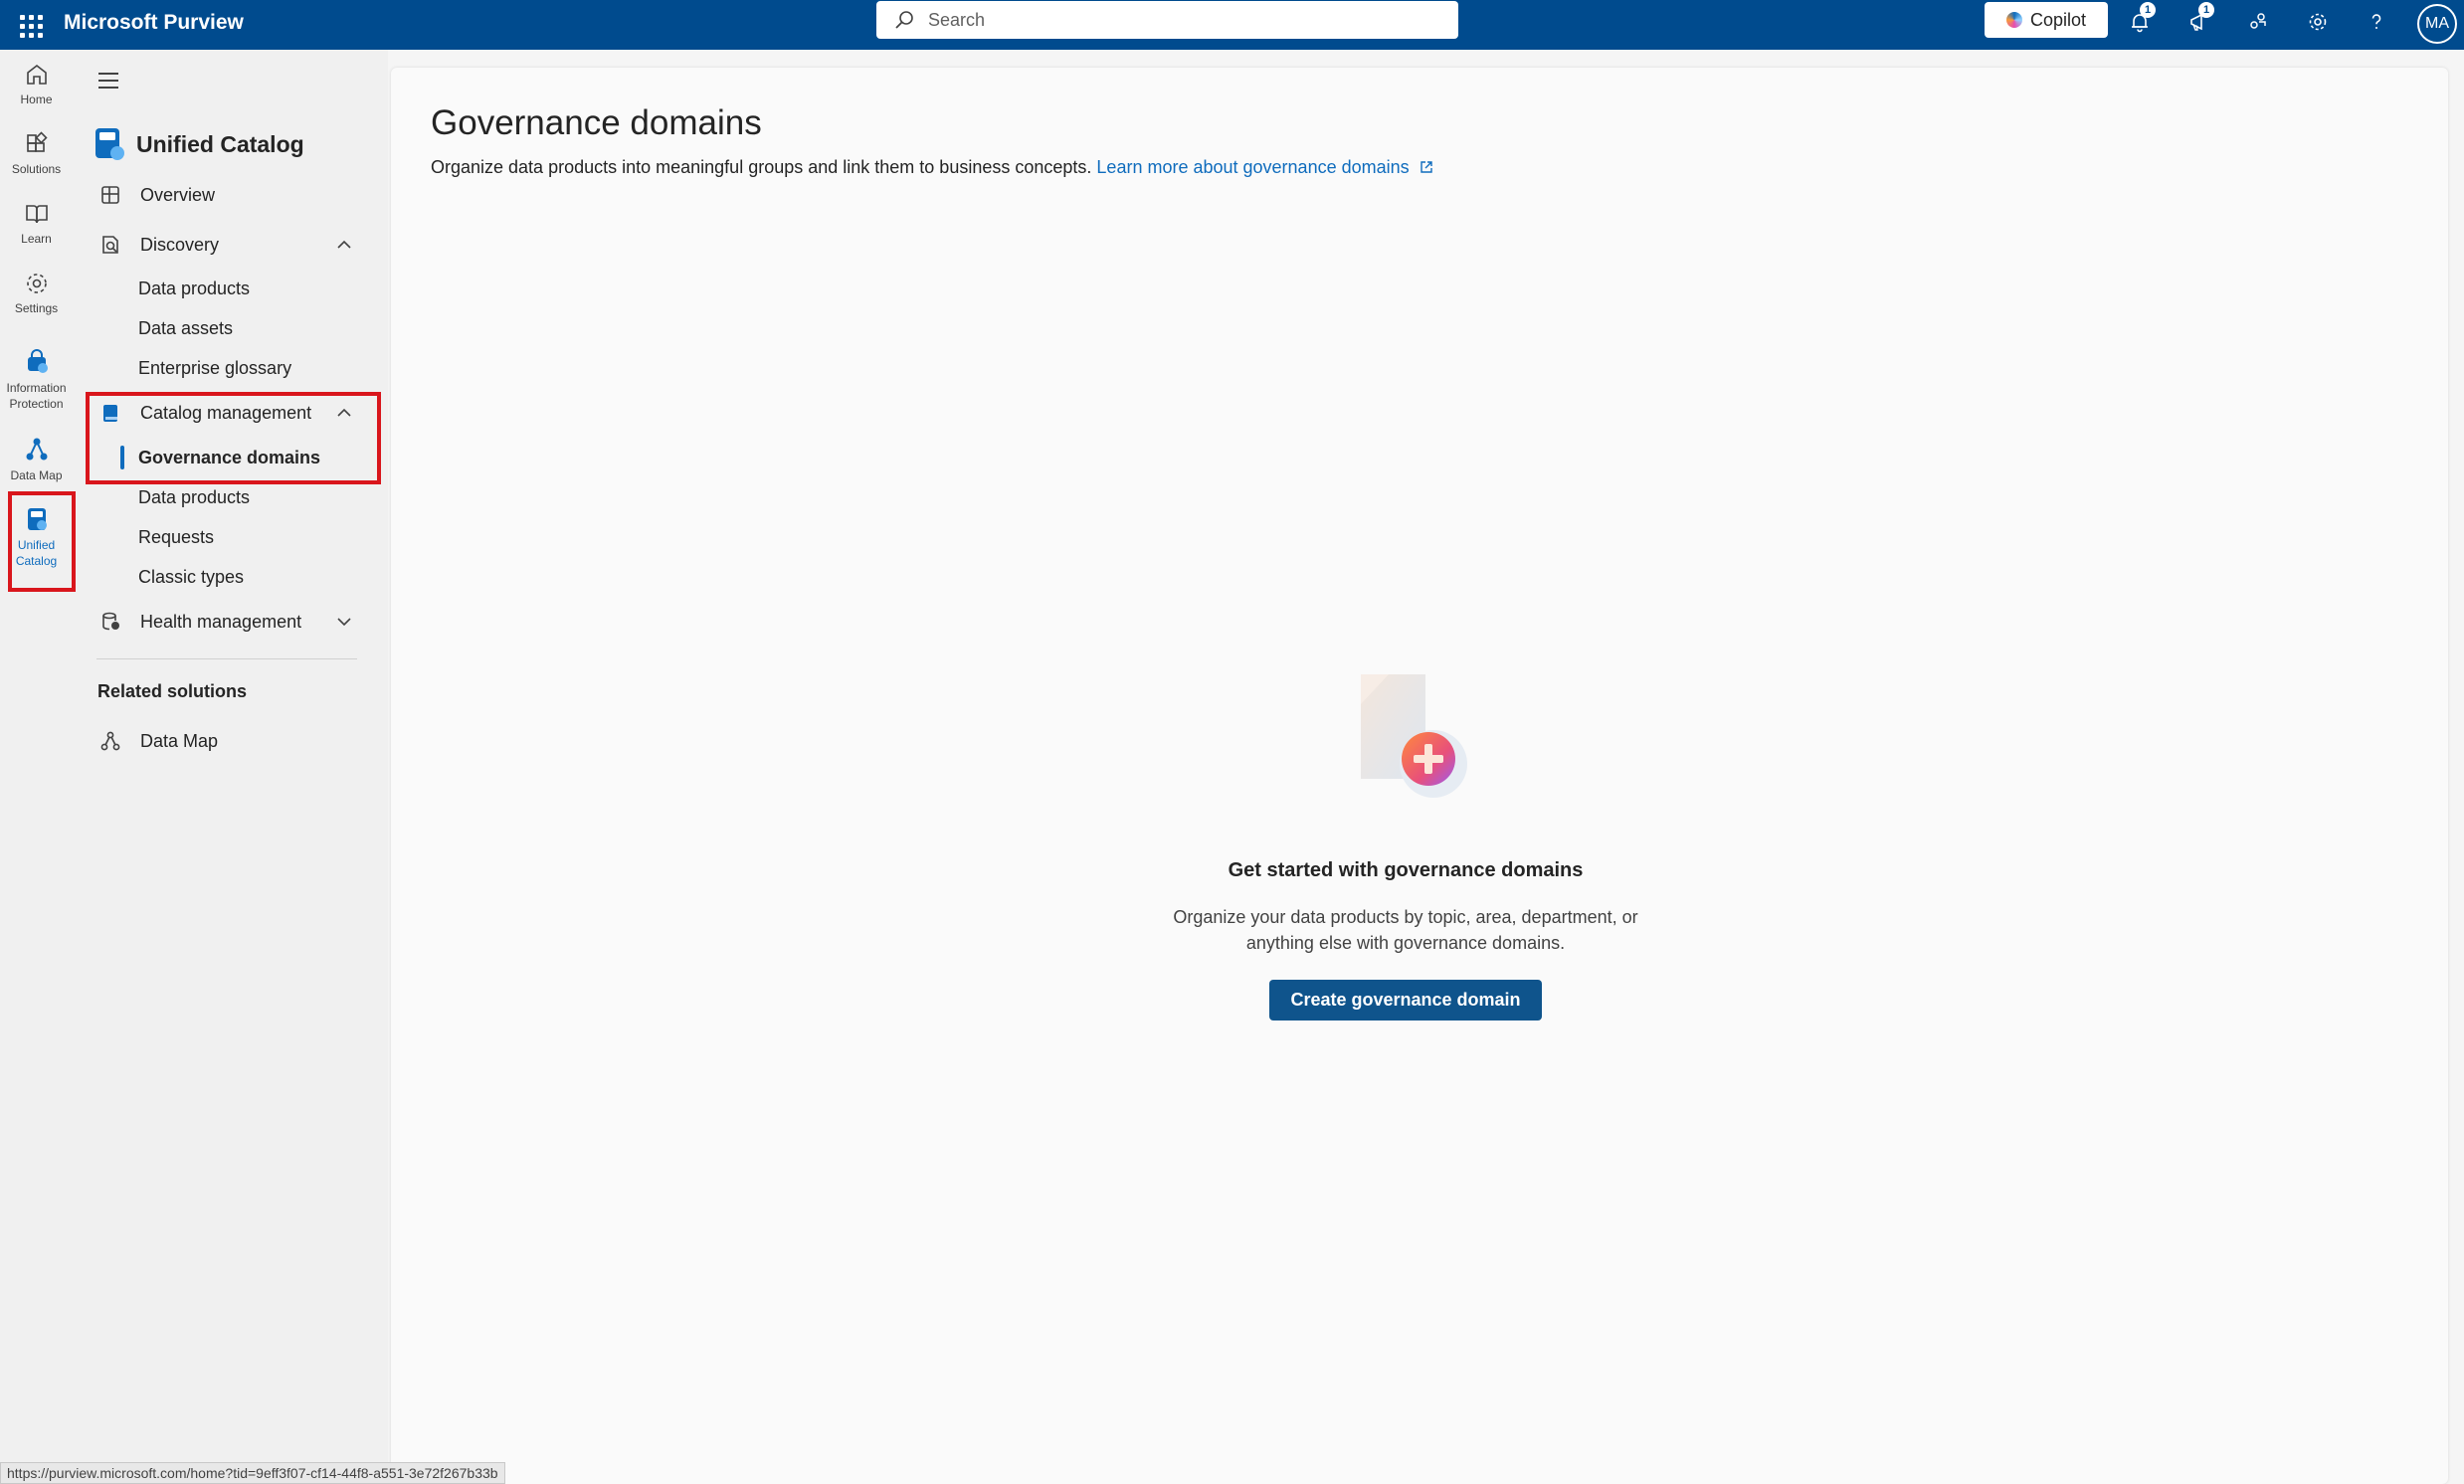  What do you see at coordinates (344, 245) in the screenshot?
I see `chevron-up-icon` at bounding box center [344, 245].